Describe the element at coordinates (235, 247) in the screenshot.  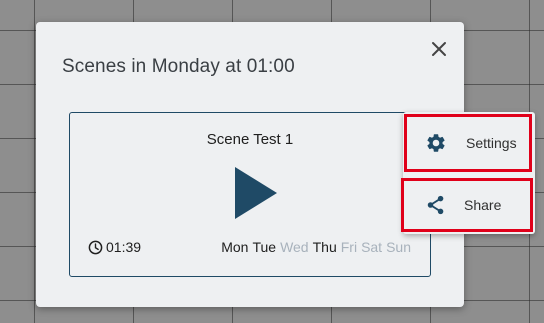
I see `day-mon: Mon` at that location.